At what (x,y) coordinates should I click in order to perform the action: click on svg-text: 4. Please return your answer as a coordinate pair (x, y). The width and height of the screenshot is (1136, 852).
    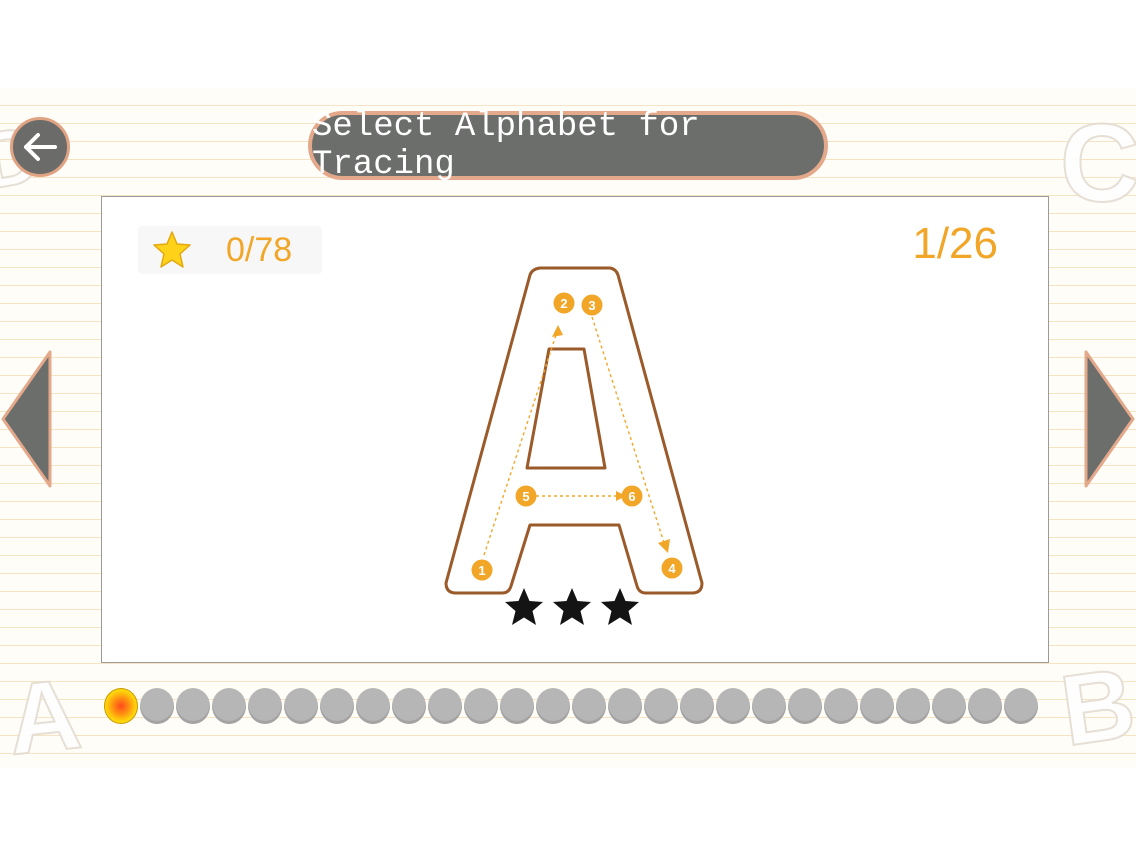
    Looking at the image, I should click on (672, 568).